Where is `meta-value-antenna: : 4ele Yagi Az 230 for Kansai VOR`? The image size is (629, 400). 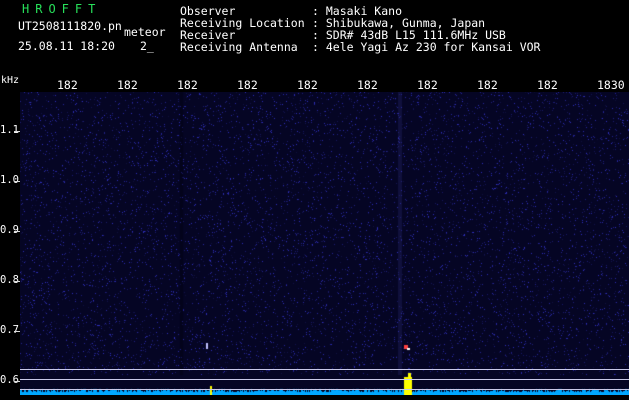 meta-value-antenna: : 4ele Yagi Az 230 for Kansai VOR is located at coordinates (426, 47).